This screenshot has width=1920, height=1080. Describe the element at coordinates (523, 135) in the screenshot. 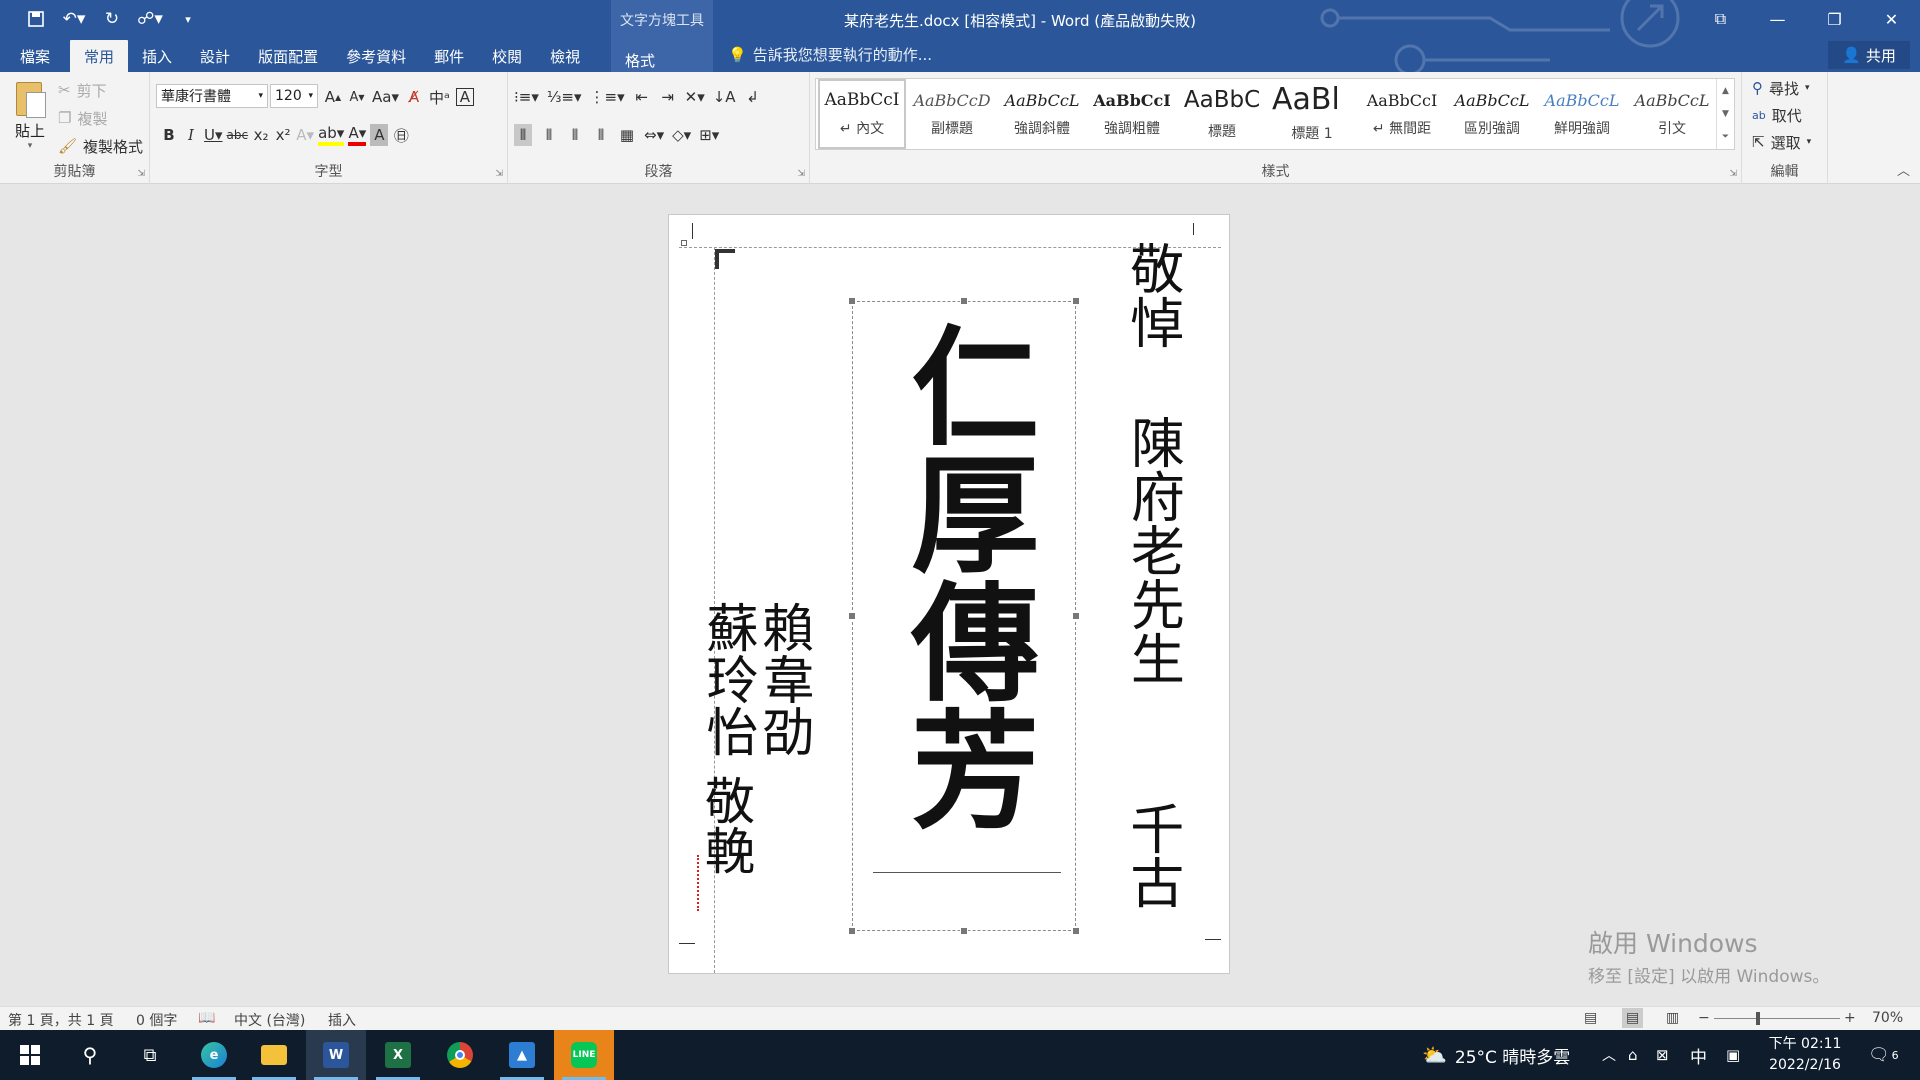

I see `align-top-icon: ⫴` at that location.